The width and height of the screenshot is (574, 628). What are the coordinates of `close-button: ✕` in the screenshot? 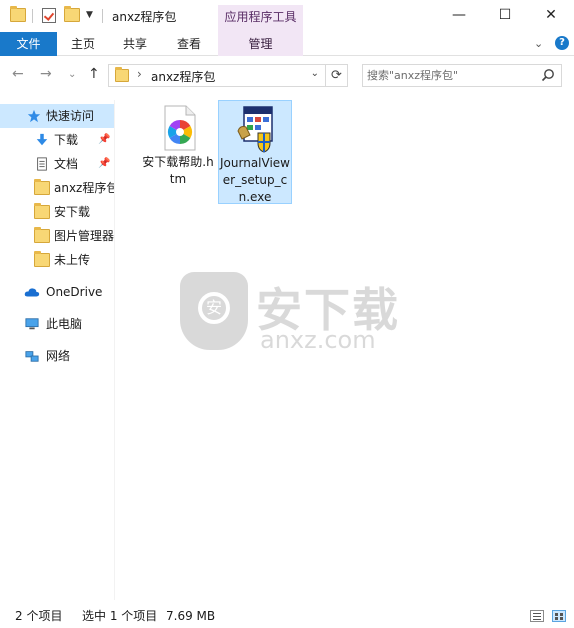 It's located at (551, 15).